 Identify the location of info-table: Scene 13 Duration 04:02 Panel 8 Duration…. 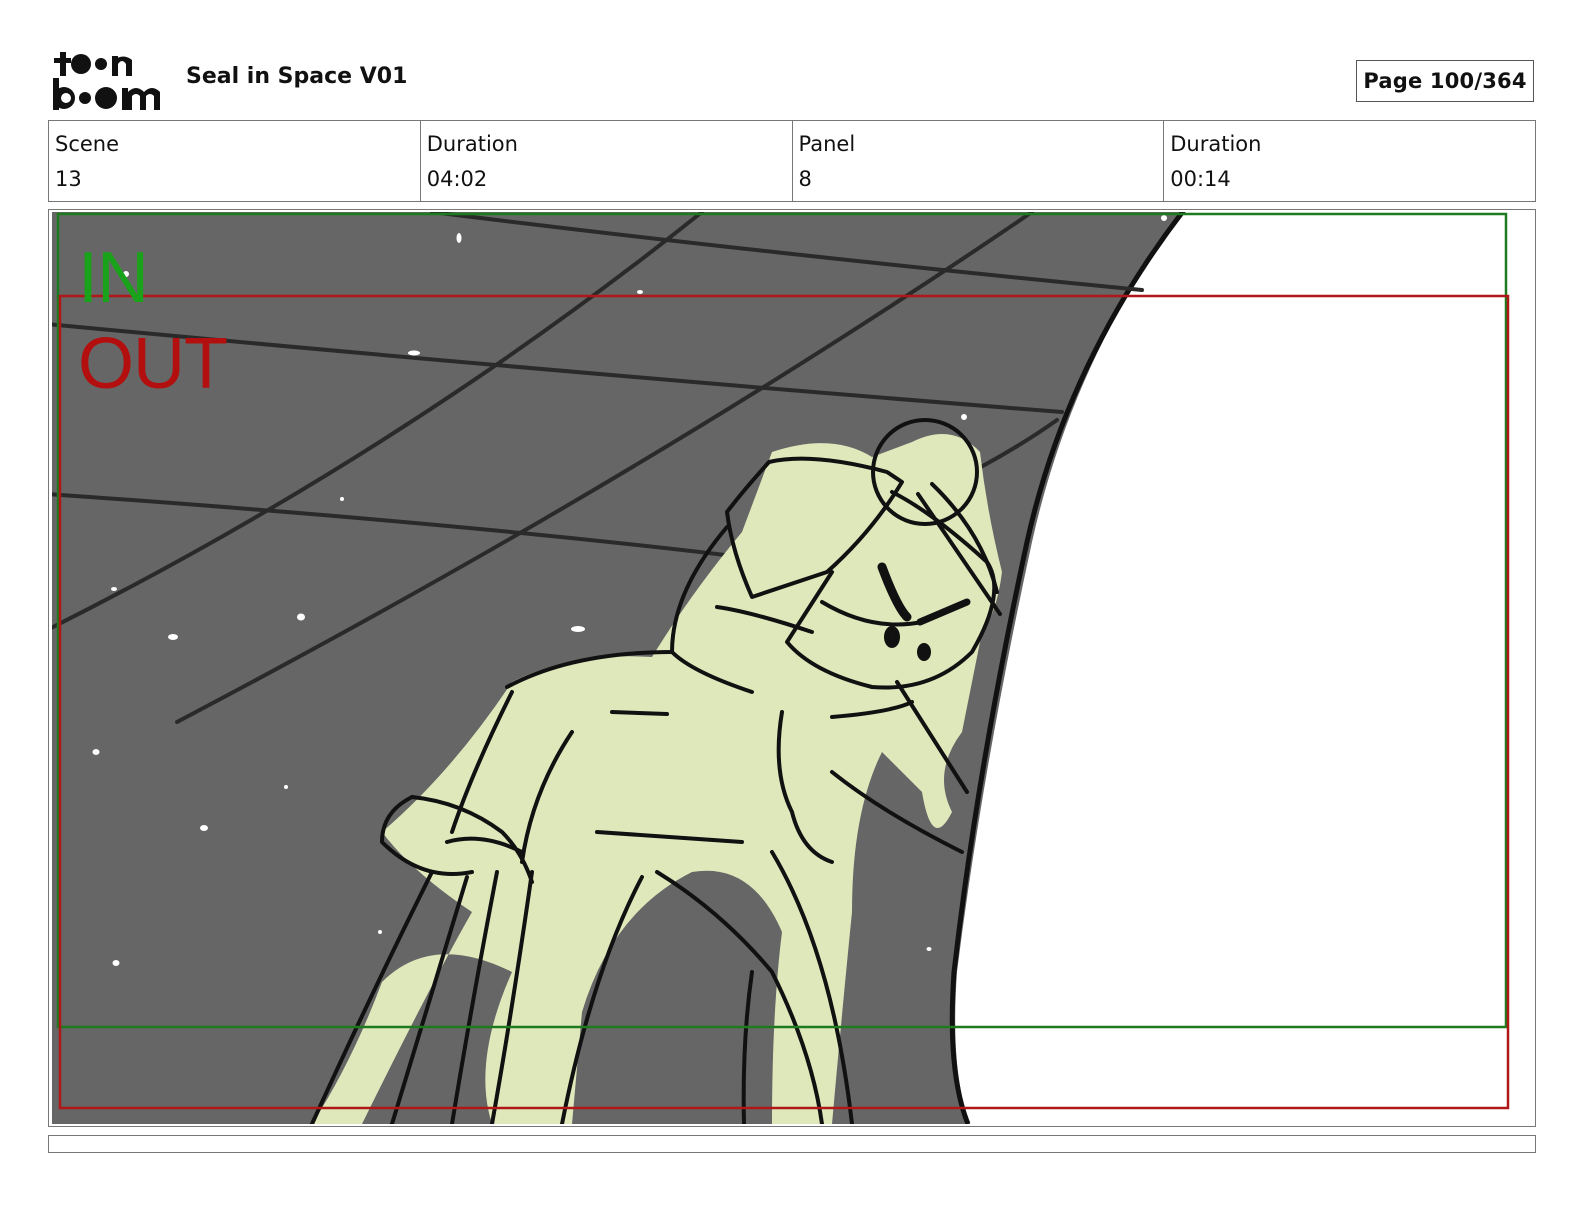
(792, 161).